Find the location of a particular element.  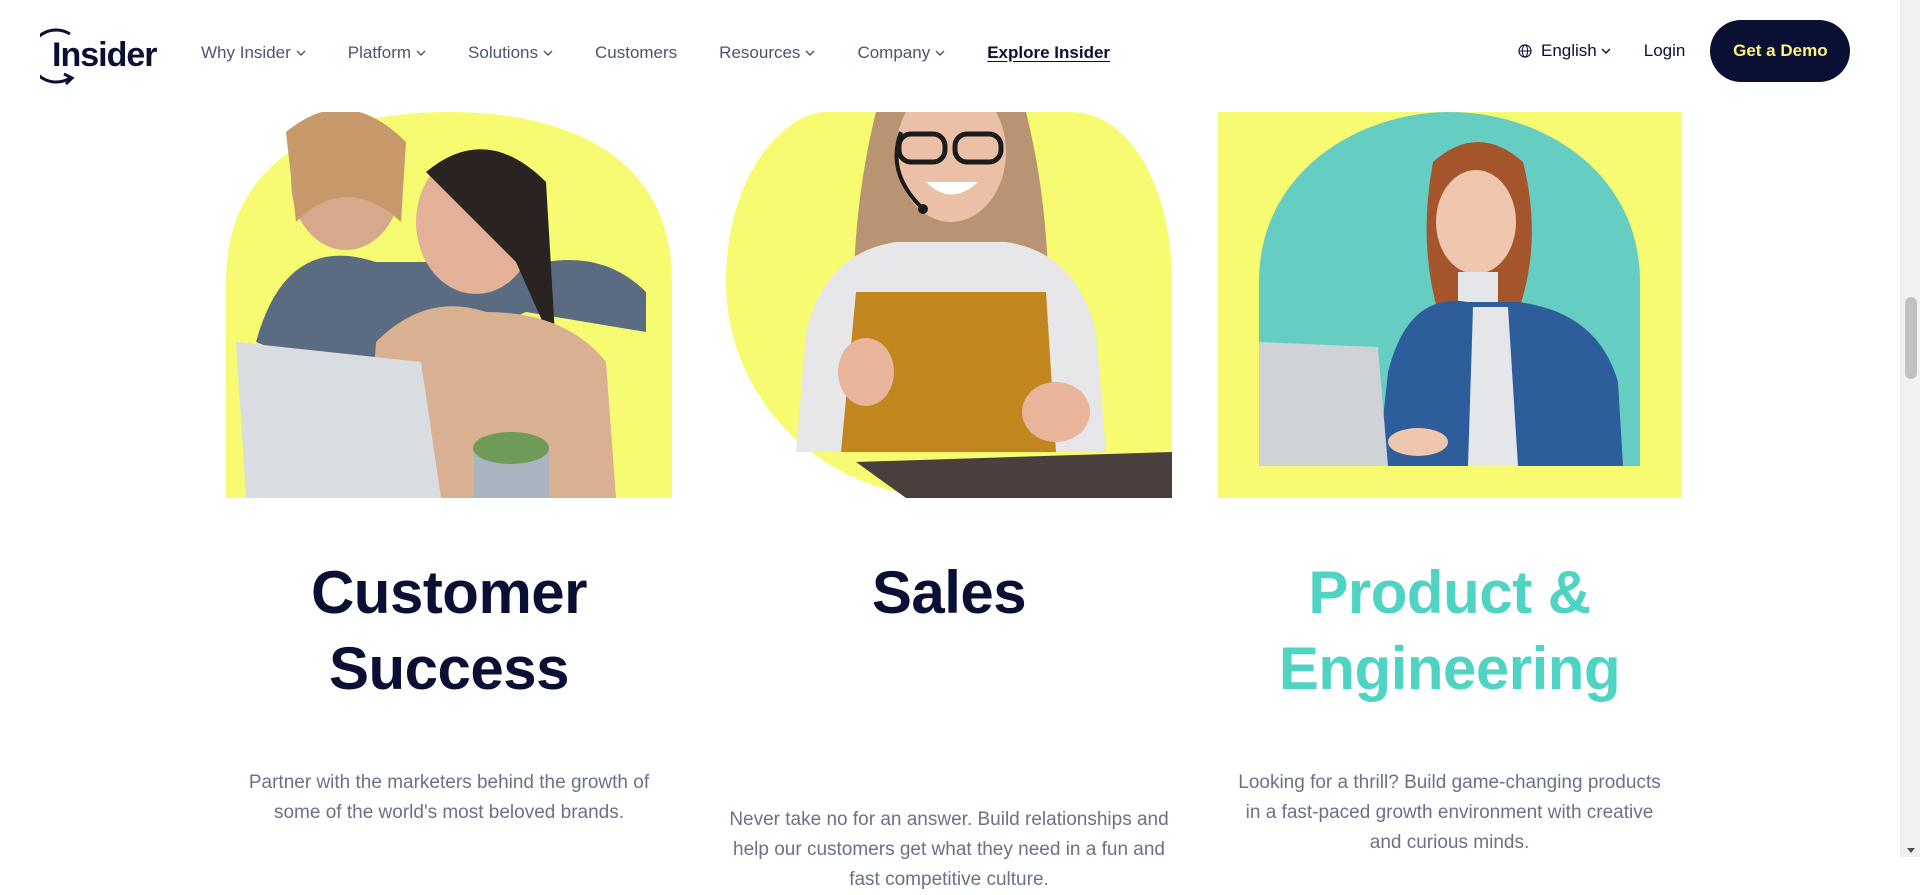

product-engineering-title: Product & Engineering is located at coordinates (1449, 631).